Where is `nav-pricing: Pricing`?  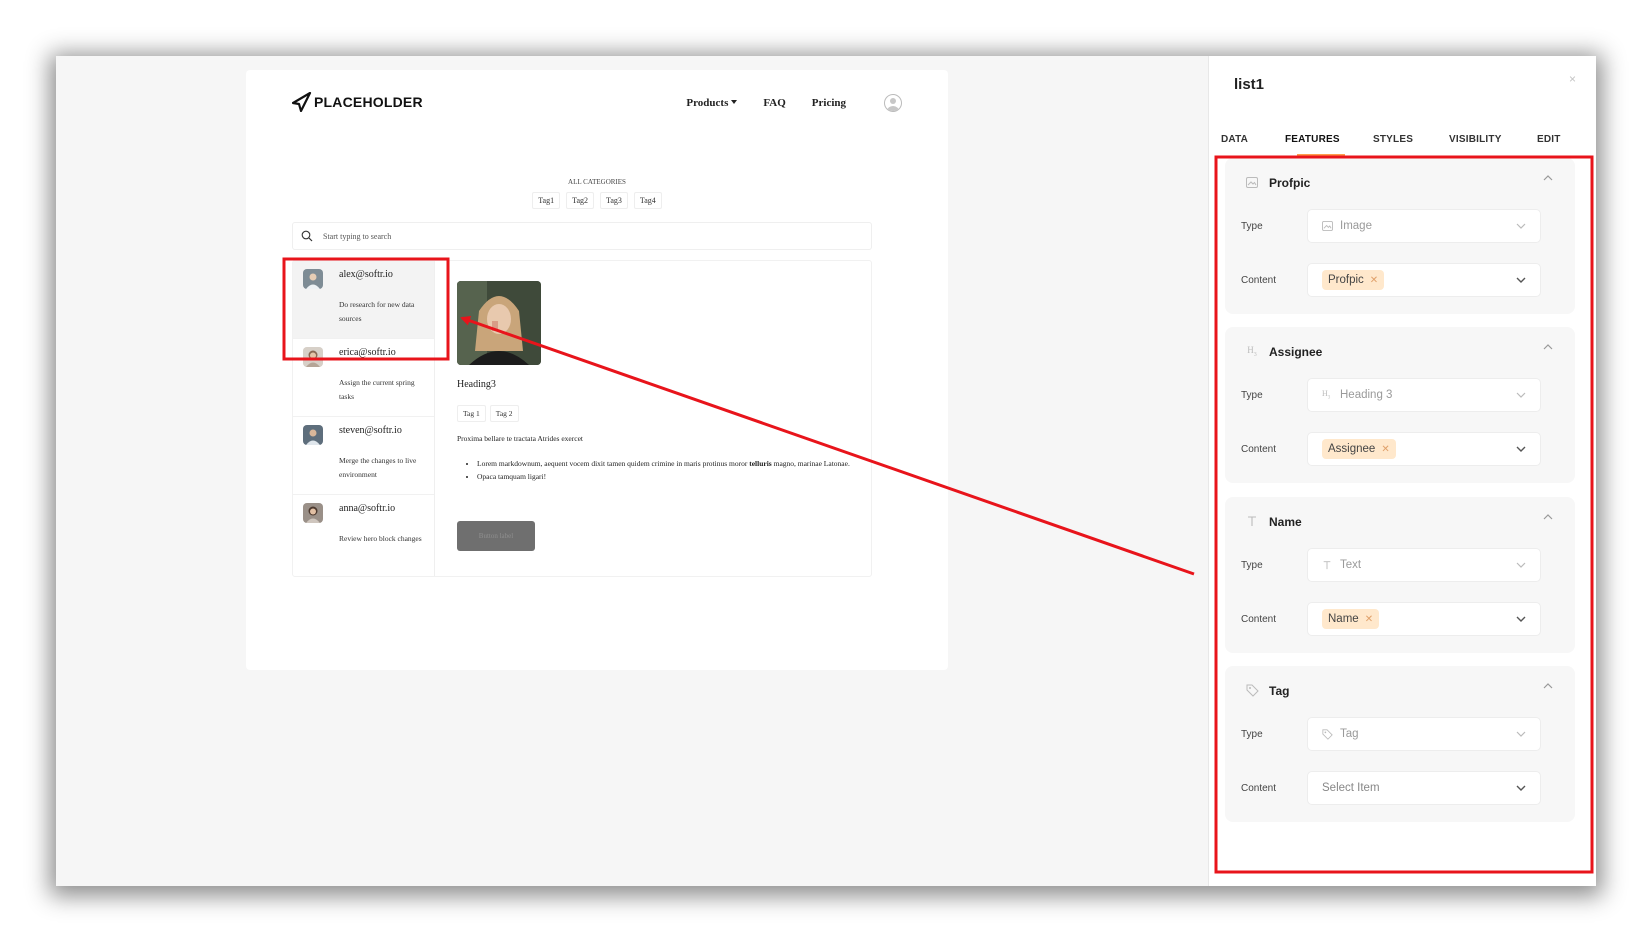
nav-pricing: Pricing is located at coordinates (829, 103).